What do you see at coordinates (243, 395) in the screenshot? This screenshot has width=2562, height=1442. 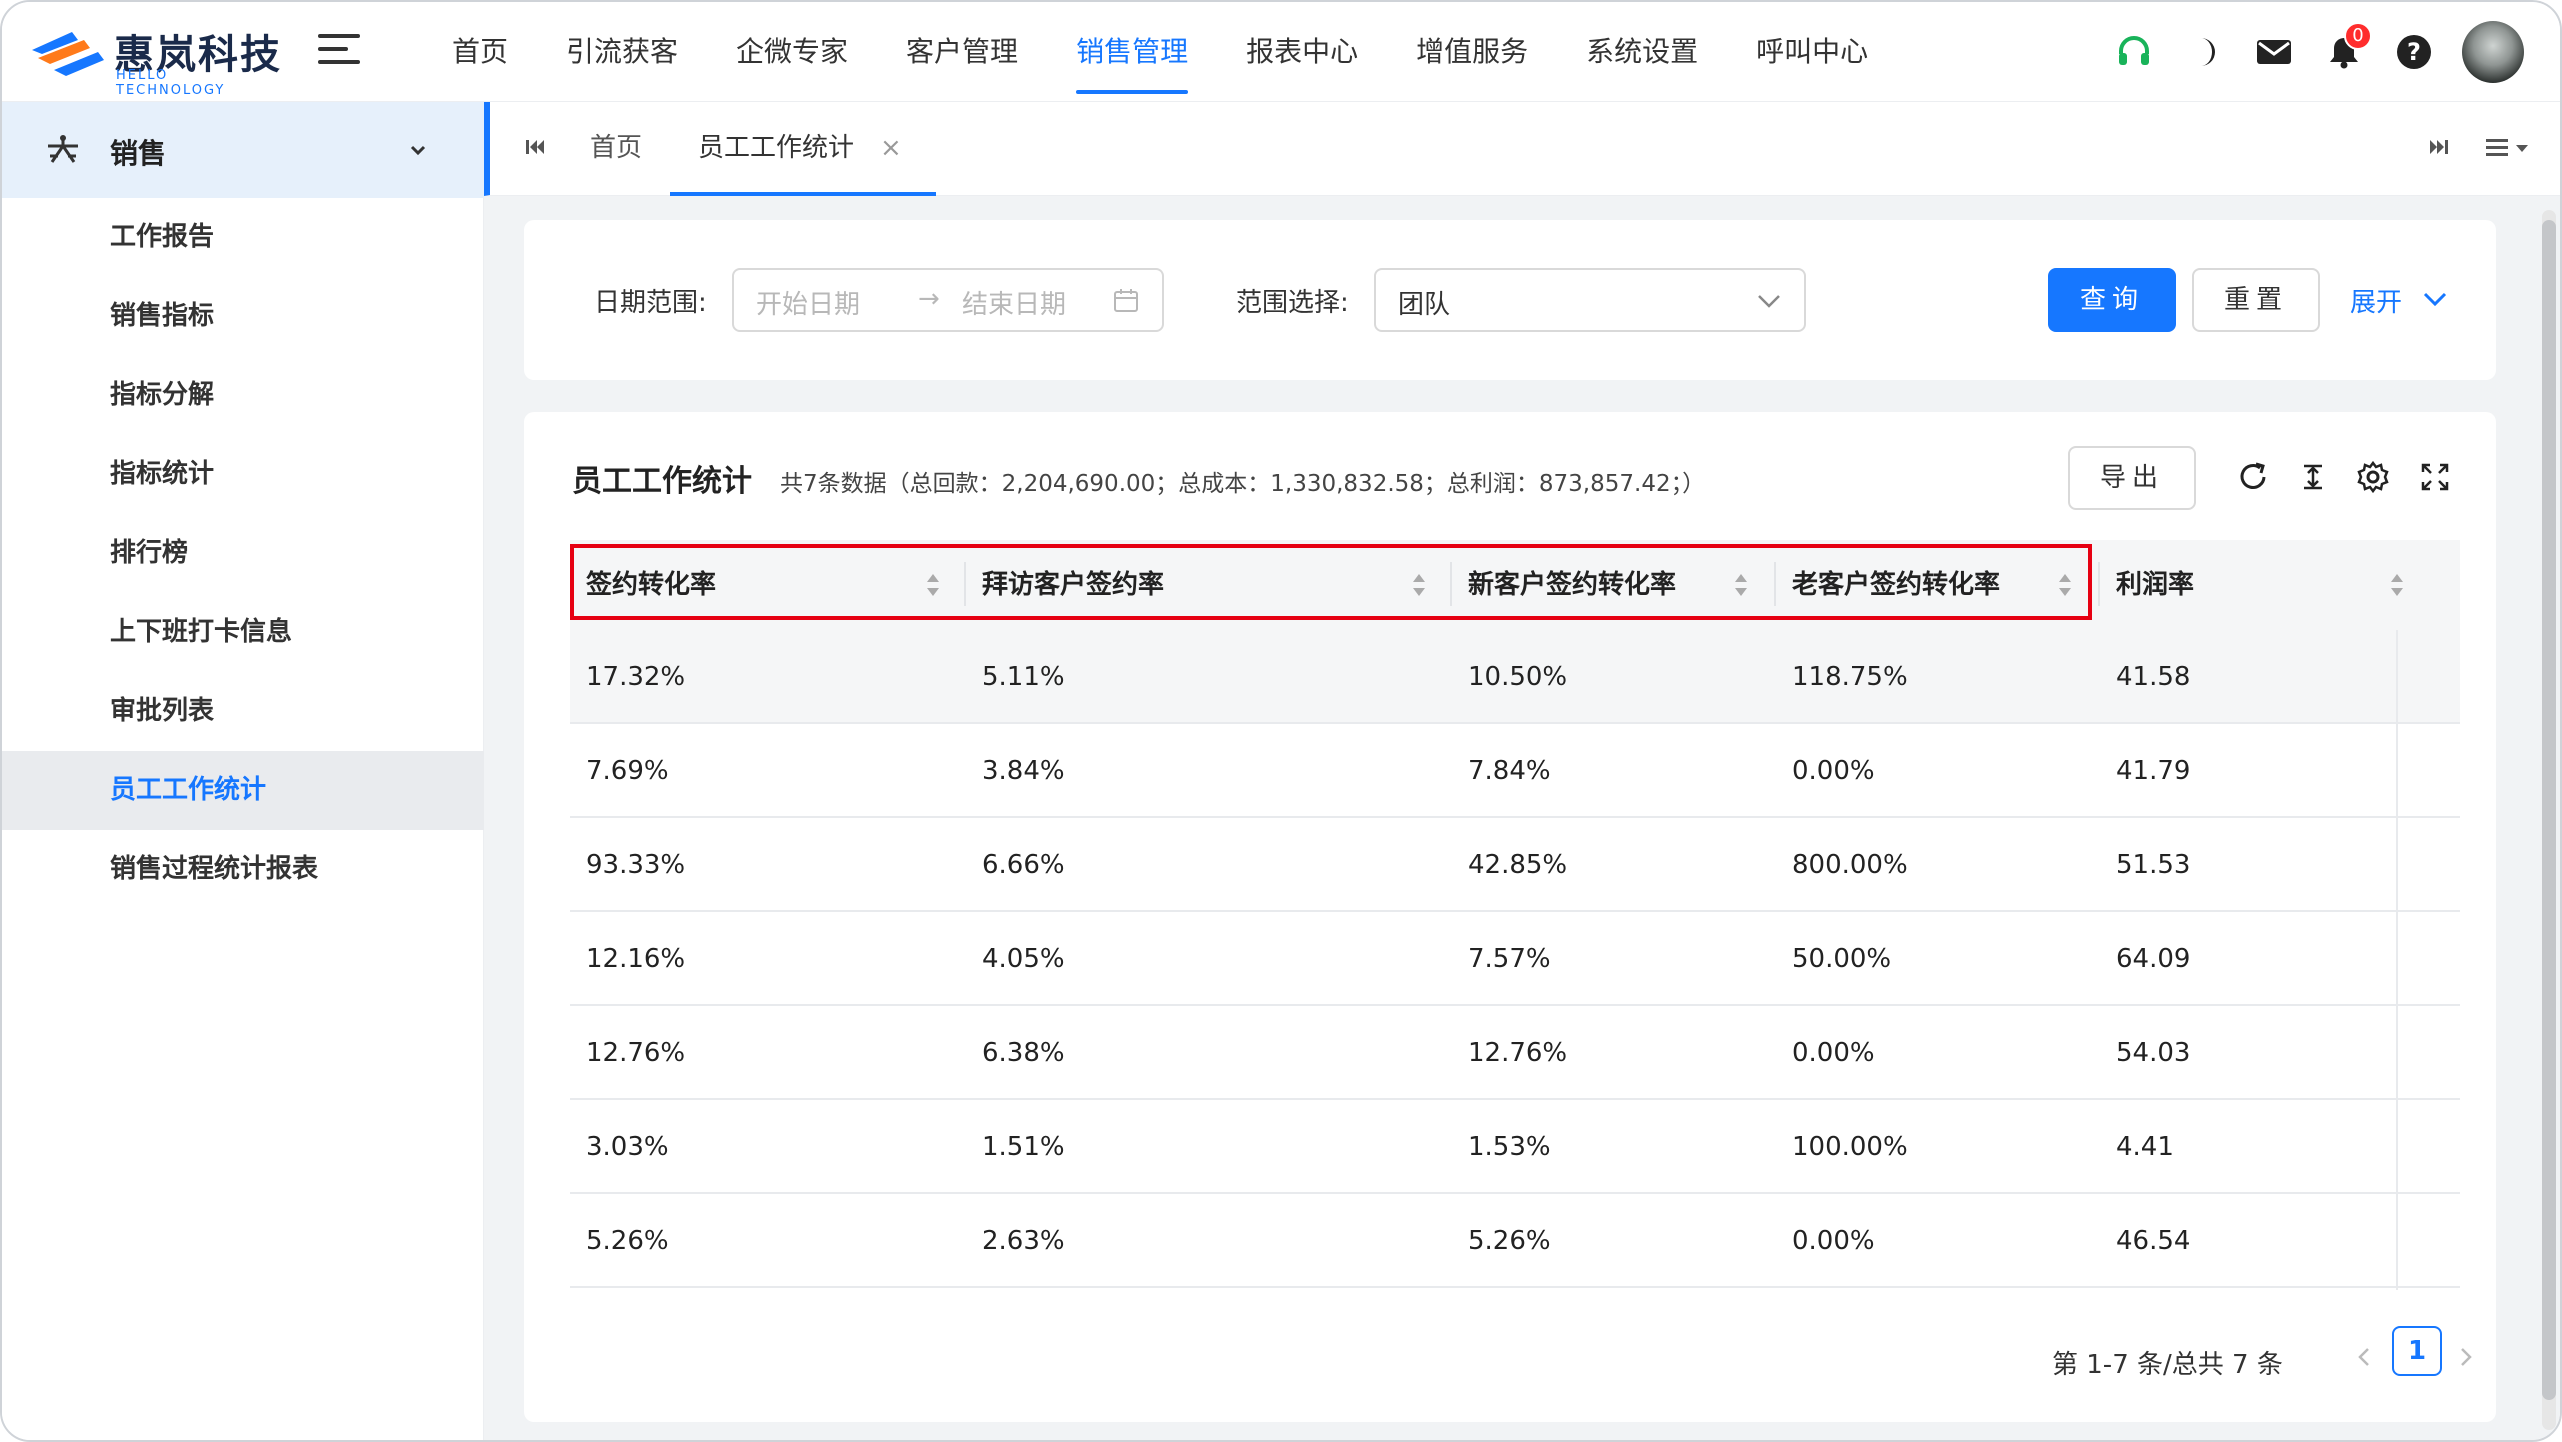 I see `sidebar-item-target-breakdown: 指标分解` at bounding box center [243, 395].